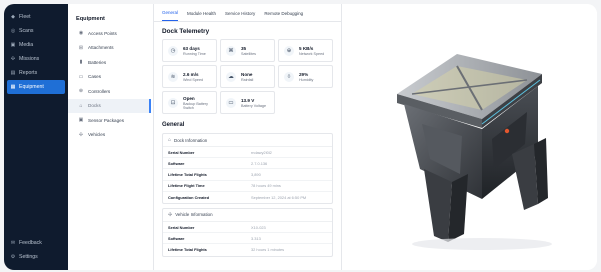  What do you see at coordinates (28, 257) in the screenshot?
I see `sidebar-item-label: Settings` at bounding box center [28, 257].